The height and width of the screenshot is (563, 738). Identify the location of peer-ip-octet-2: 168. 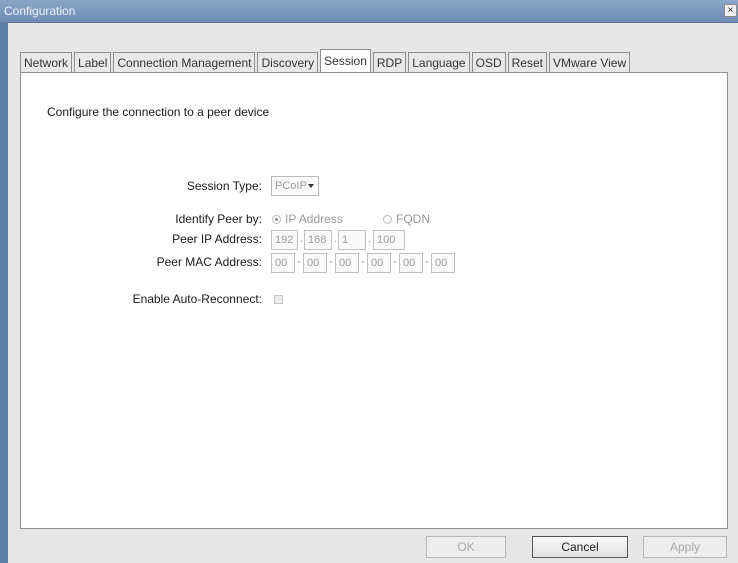
(318, 240).